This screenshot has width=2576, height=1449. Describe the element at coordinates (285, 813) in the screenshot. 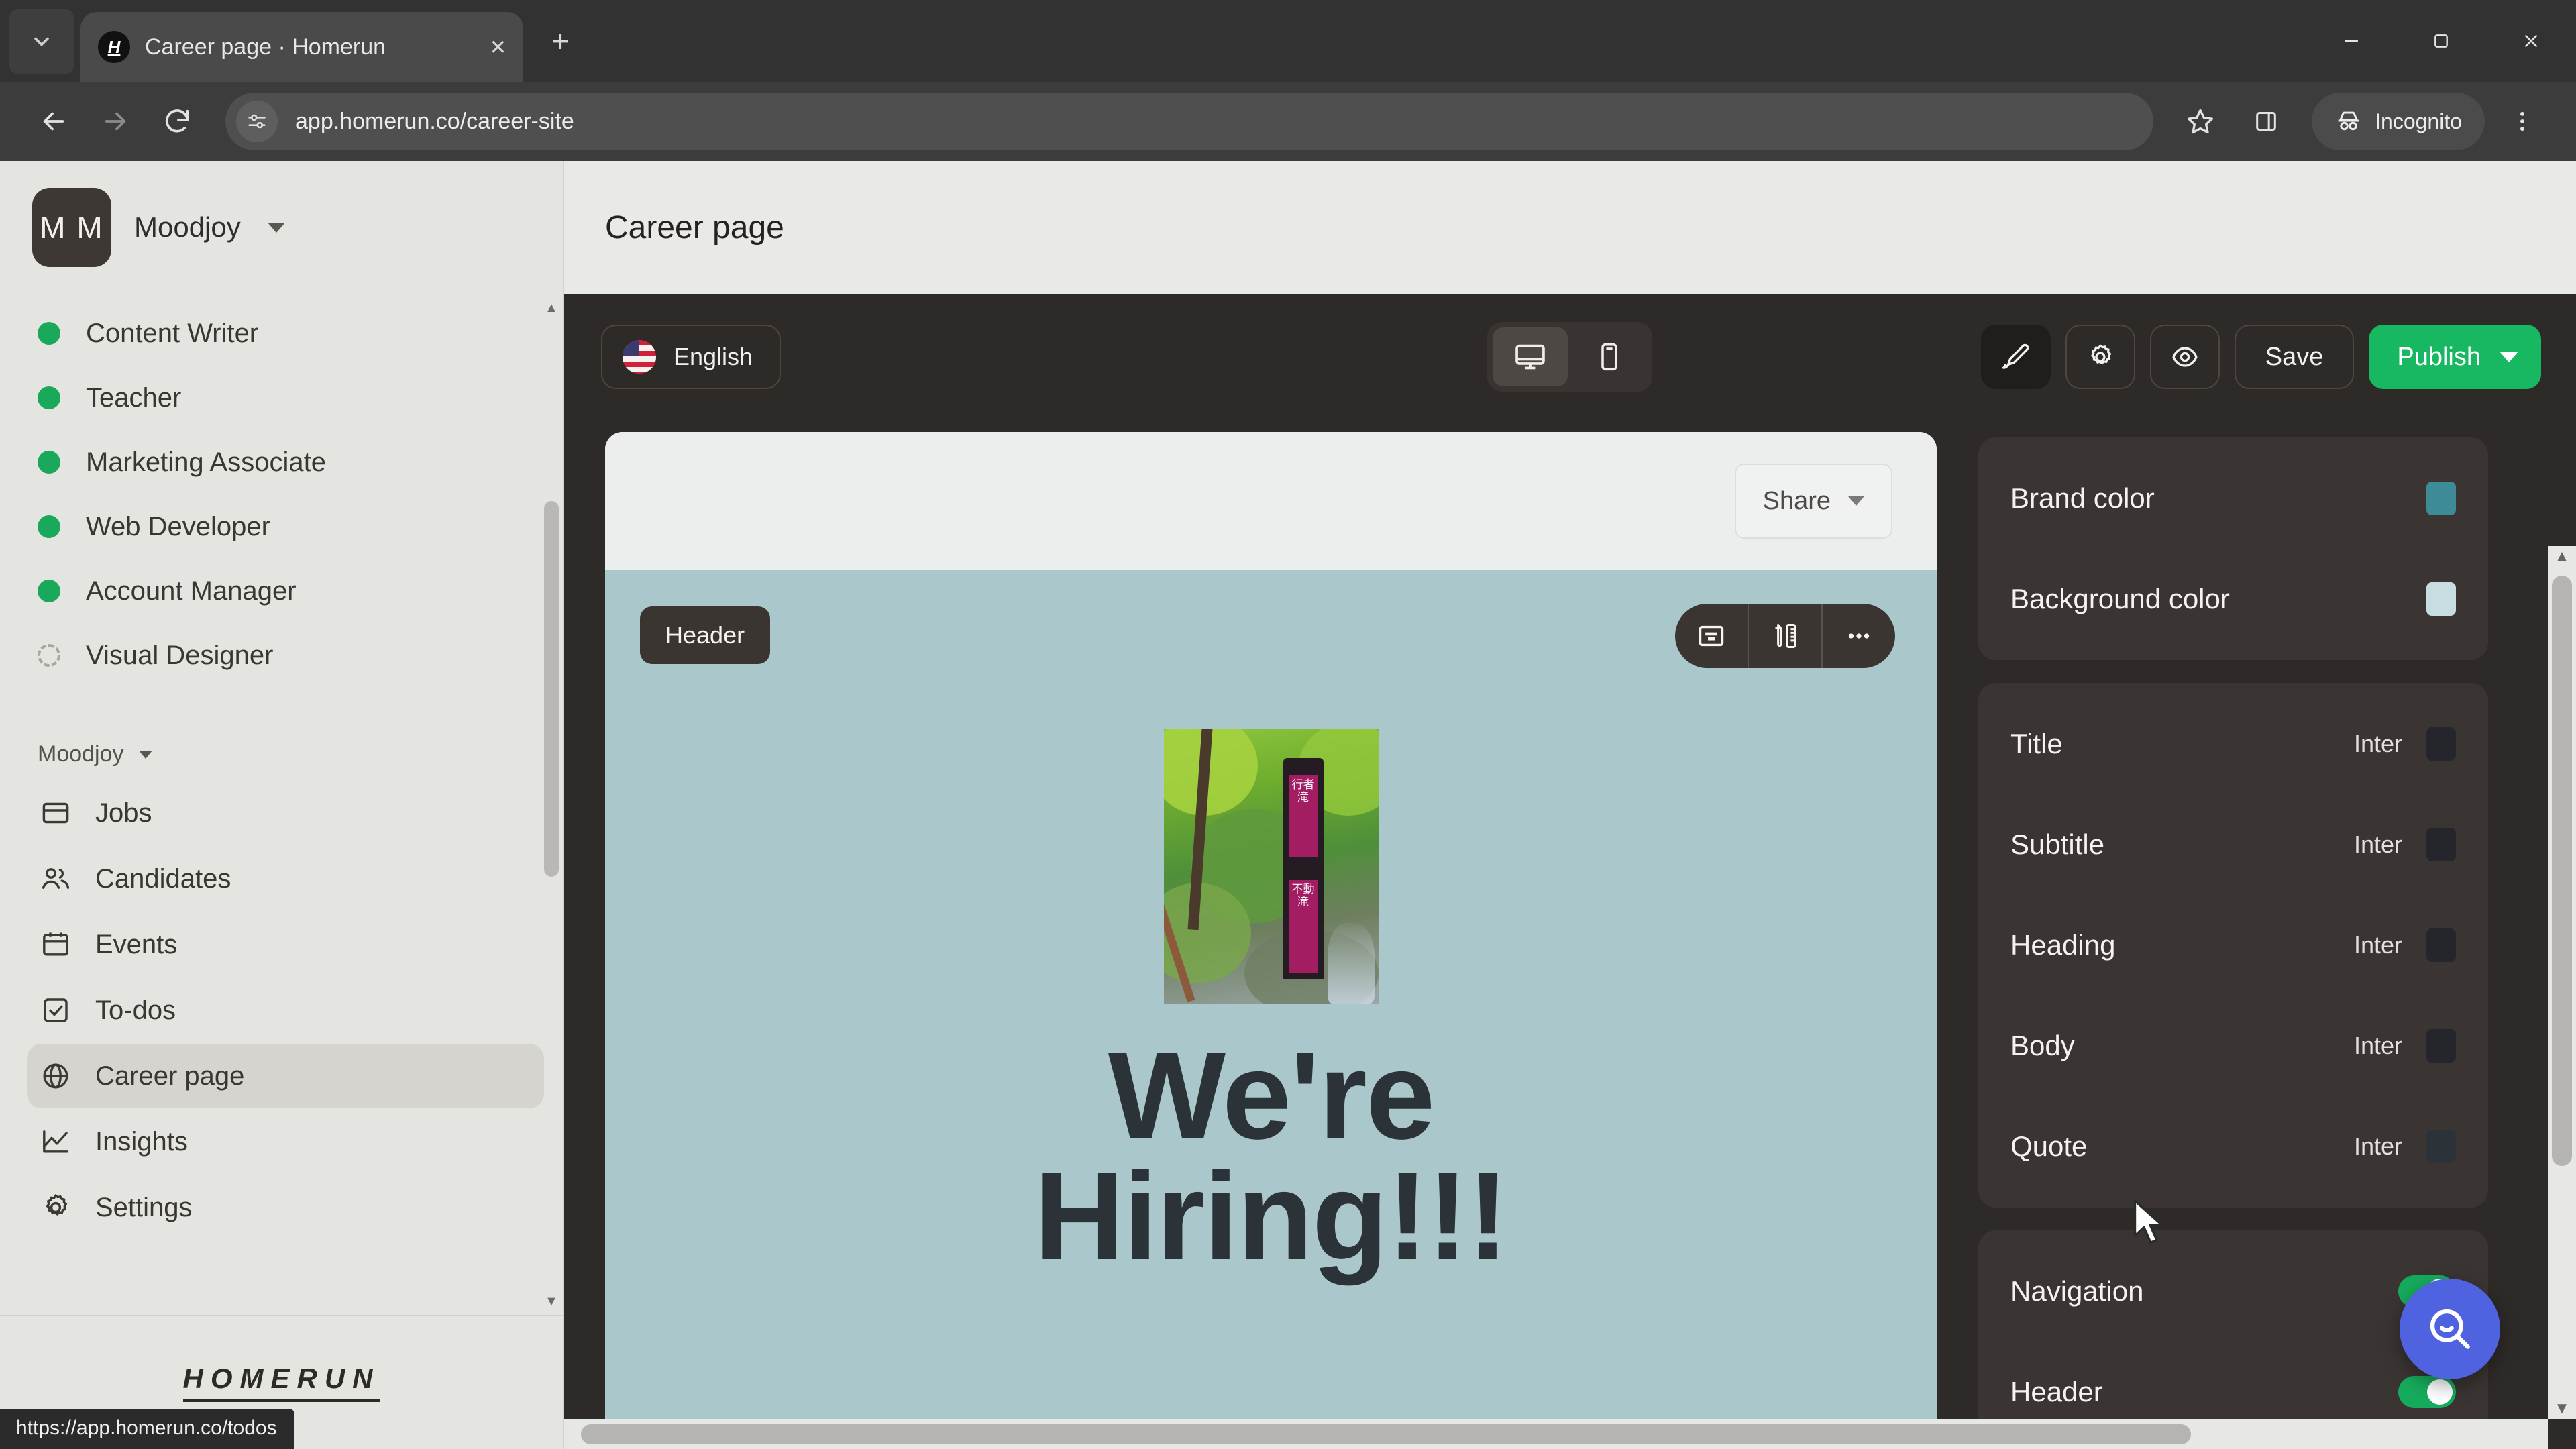

I see `sidebar-item-jobs: Jobs` at that location.